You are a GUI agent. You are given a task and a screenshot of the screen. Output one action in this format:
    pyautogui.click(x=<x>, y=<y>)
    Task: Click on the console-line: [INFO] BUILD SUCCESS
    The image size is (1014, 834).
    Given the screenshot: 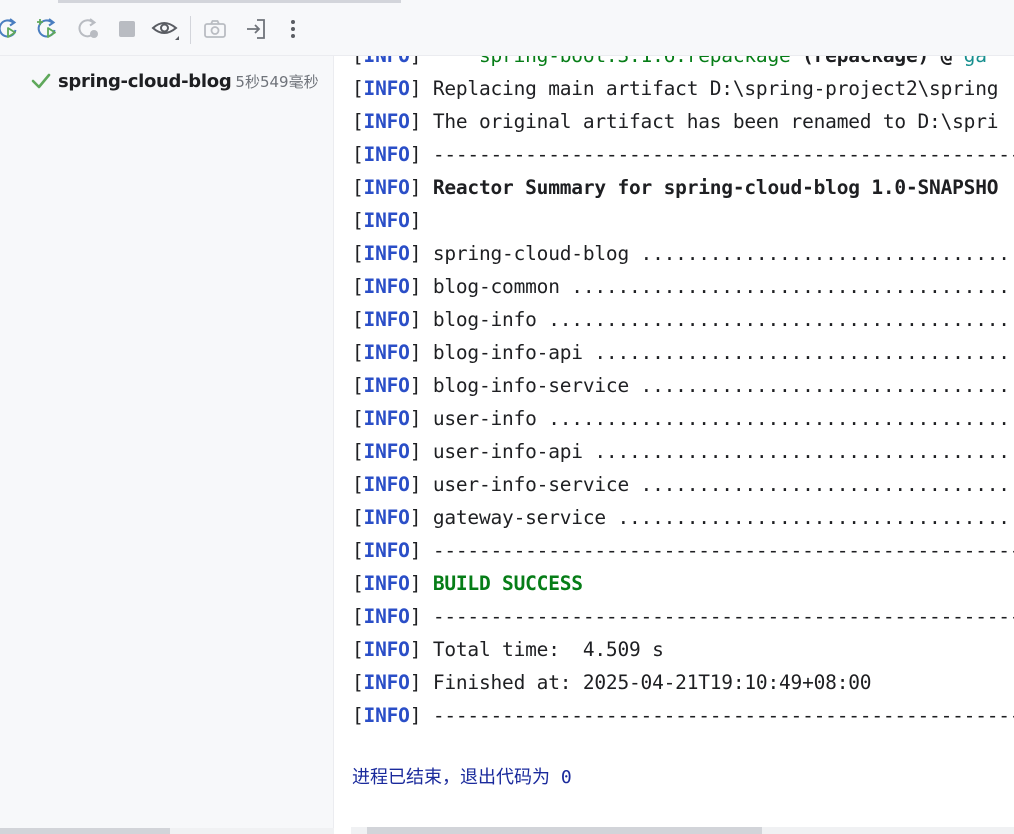 What is the action you would take?
    pyautogui.click(x=683, y=583)
    